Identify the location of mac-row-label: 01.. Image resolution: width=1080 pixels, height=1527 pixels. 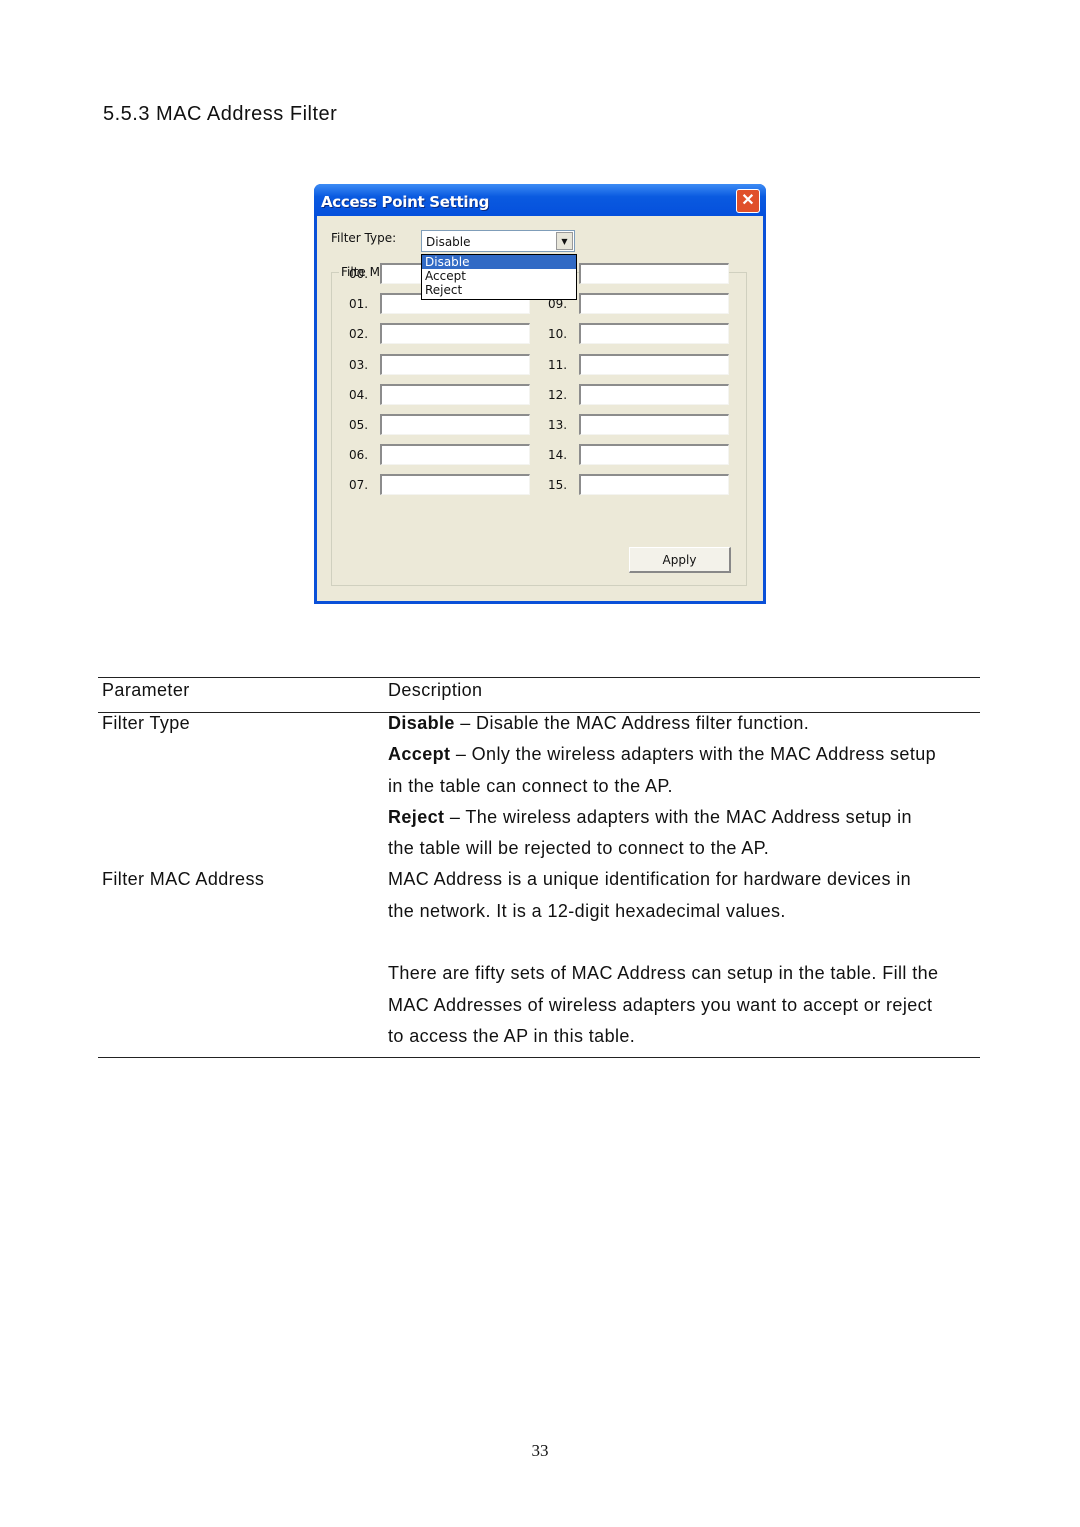
(359, 304).